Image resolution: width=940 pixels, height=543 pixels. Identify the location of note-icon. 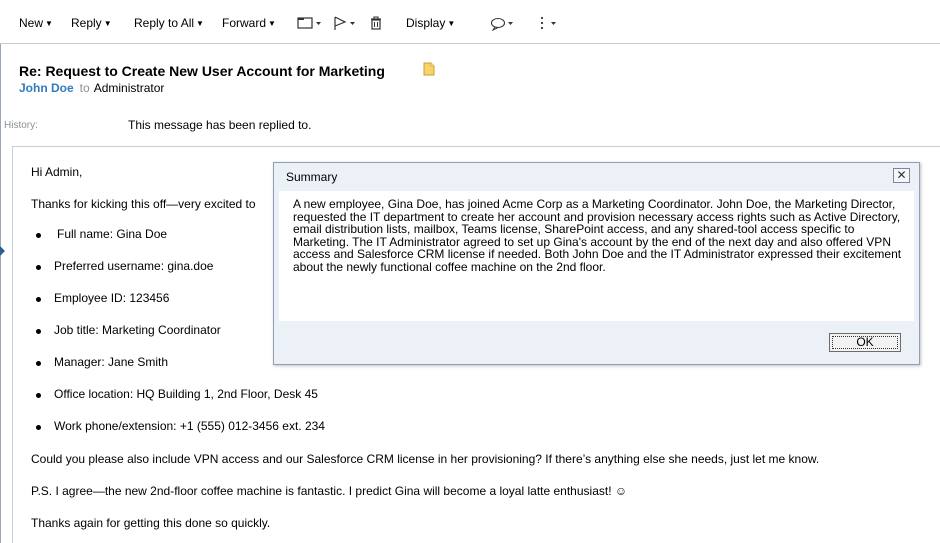
(429, 69).